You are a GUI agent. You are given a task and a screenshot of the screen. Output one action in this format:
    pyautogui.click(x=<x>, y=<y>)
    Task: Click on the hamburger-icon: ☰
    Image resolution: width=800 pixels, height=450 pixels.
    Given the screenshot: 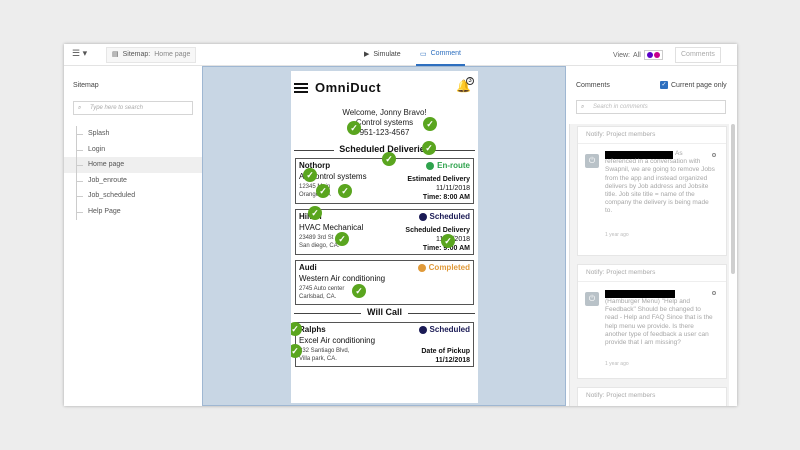 What is the action you would take?
    pyautogui.click(x=76, y=53)
    